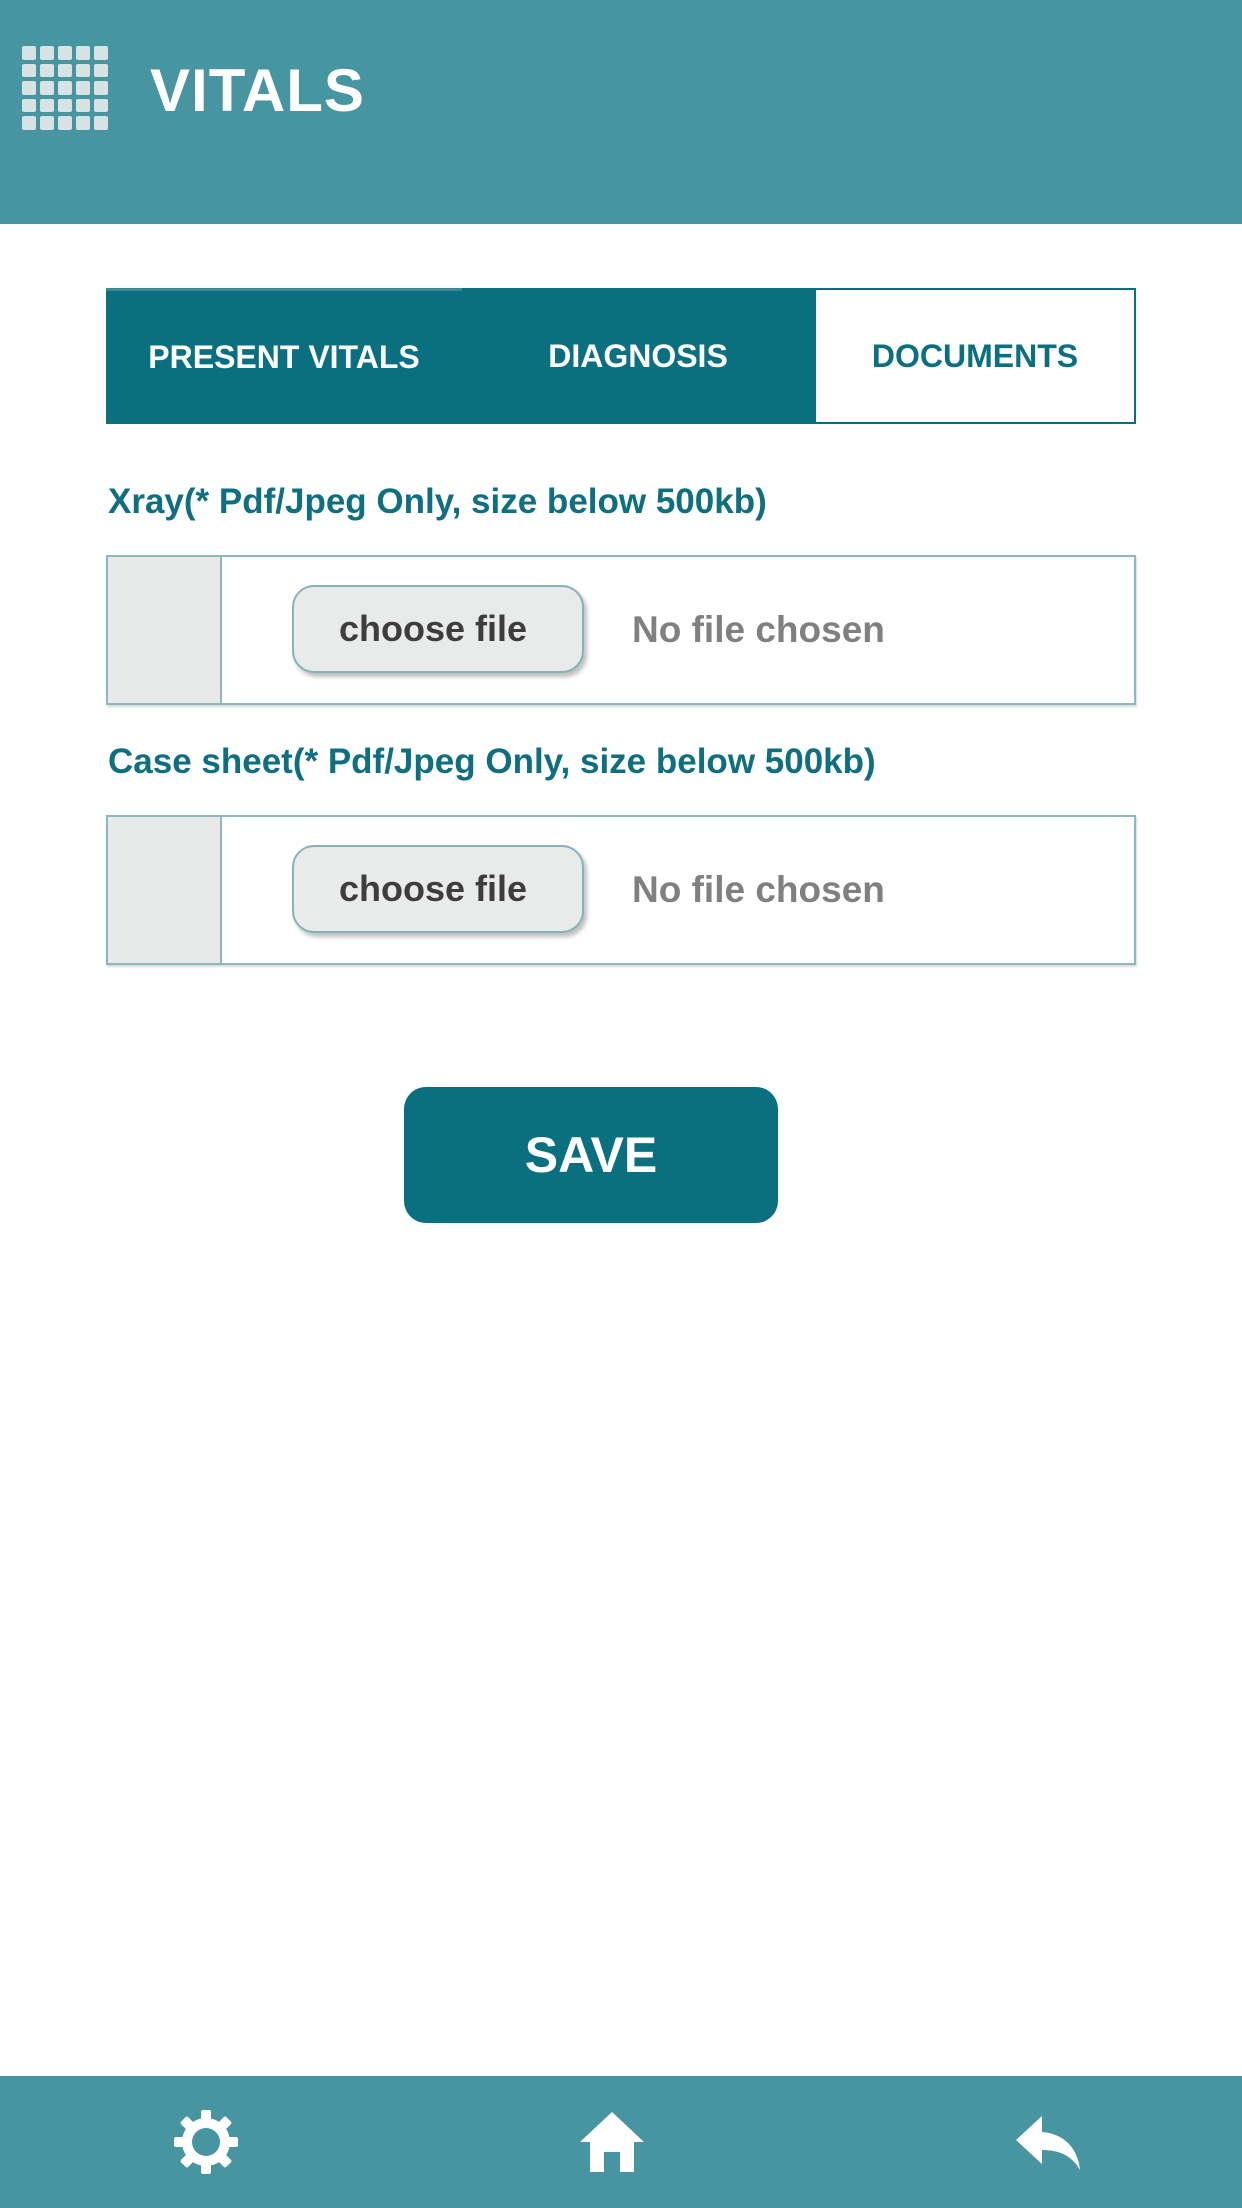 Image resolution: width=1242 pixels, height=2208 pixels. What do you see at coordinates (758, 629) in the screenshot?
I see `xray-file-status: No file chosen` at bounding box center [758, 629].